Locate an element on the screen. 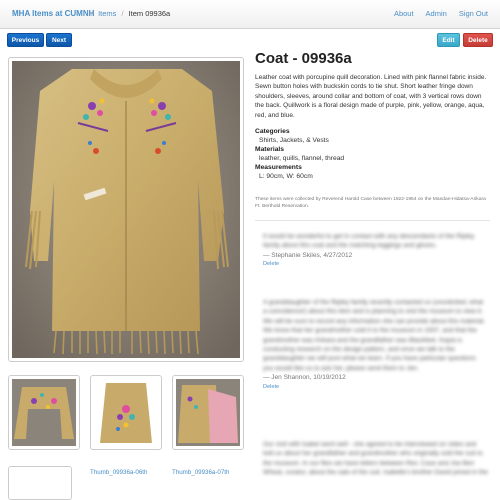 The width and height of the screenshot is (500, 500). comment-author: — Jen Shannon, 10/19/2012 is located at coordinates (304, 378).